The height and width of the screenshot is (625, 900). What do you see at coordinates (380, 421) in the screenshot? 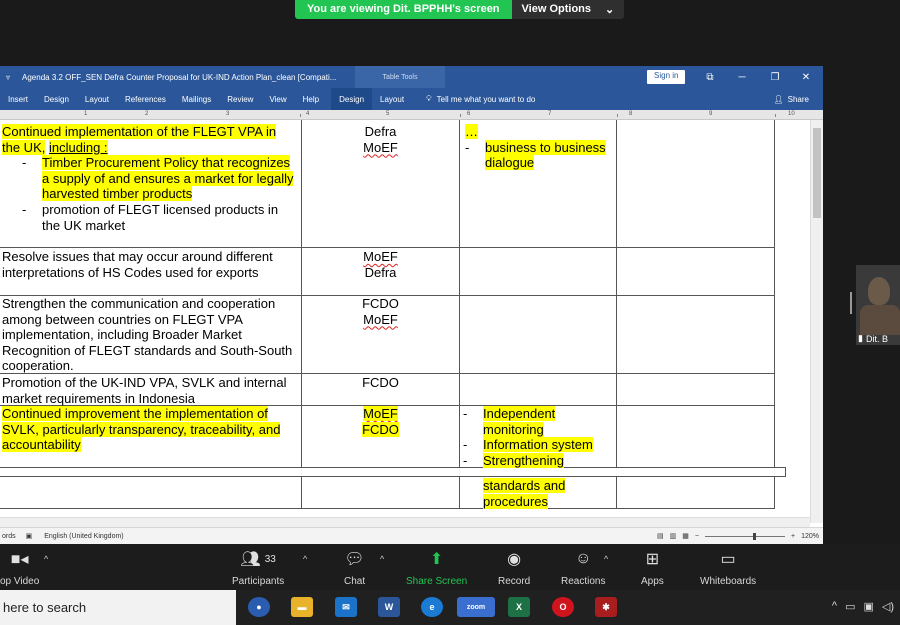
I see `row5-org-cell: MoEF FCDO` at bounding box center [380, 421].